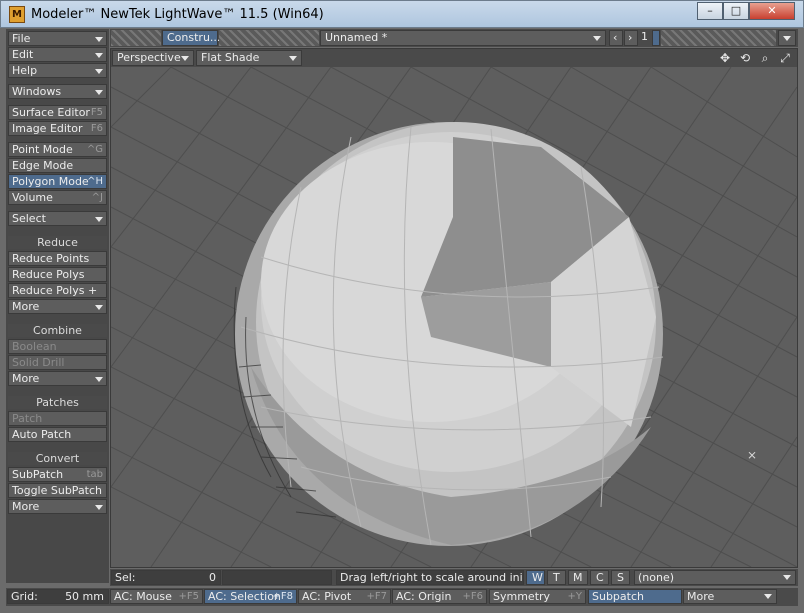 Image resolution: width=804 pixels, height=613 pixels. What do you see at coordinates (156, 596) in the screenshot?
I see `ac-mouse-button: AC: Mouse +F5` at bounding box center [156, 596].